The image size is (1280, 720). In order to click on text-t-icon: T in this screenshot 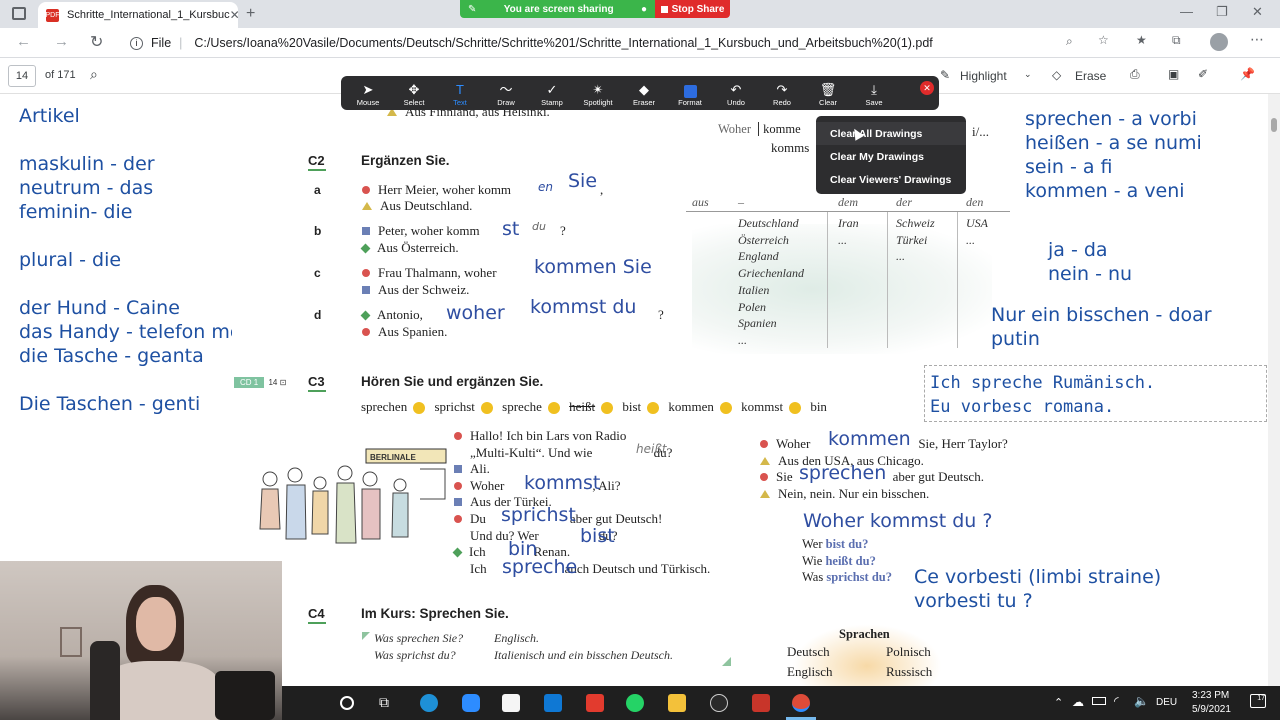, I will do `click(460, 89)`.